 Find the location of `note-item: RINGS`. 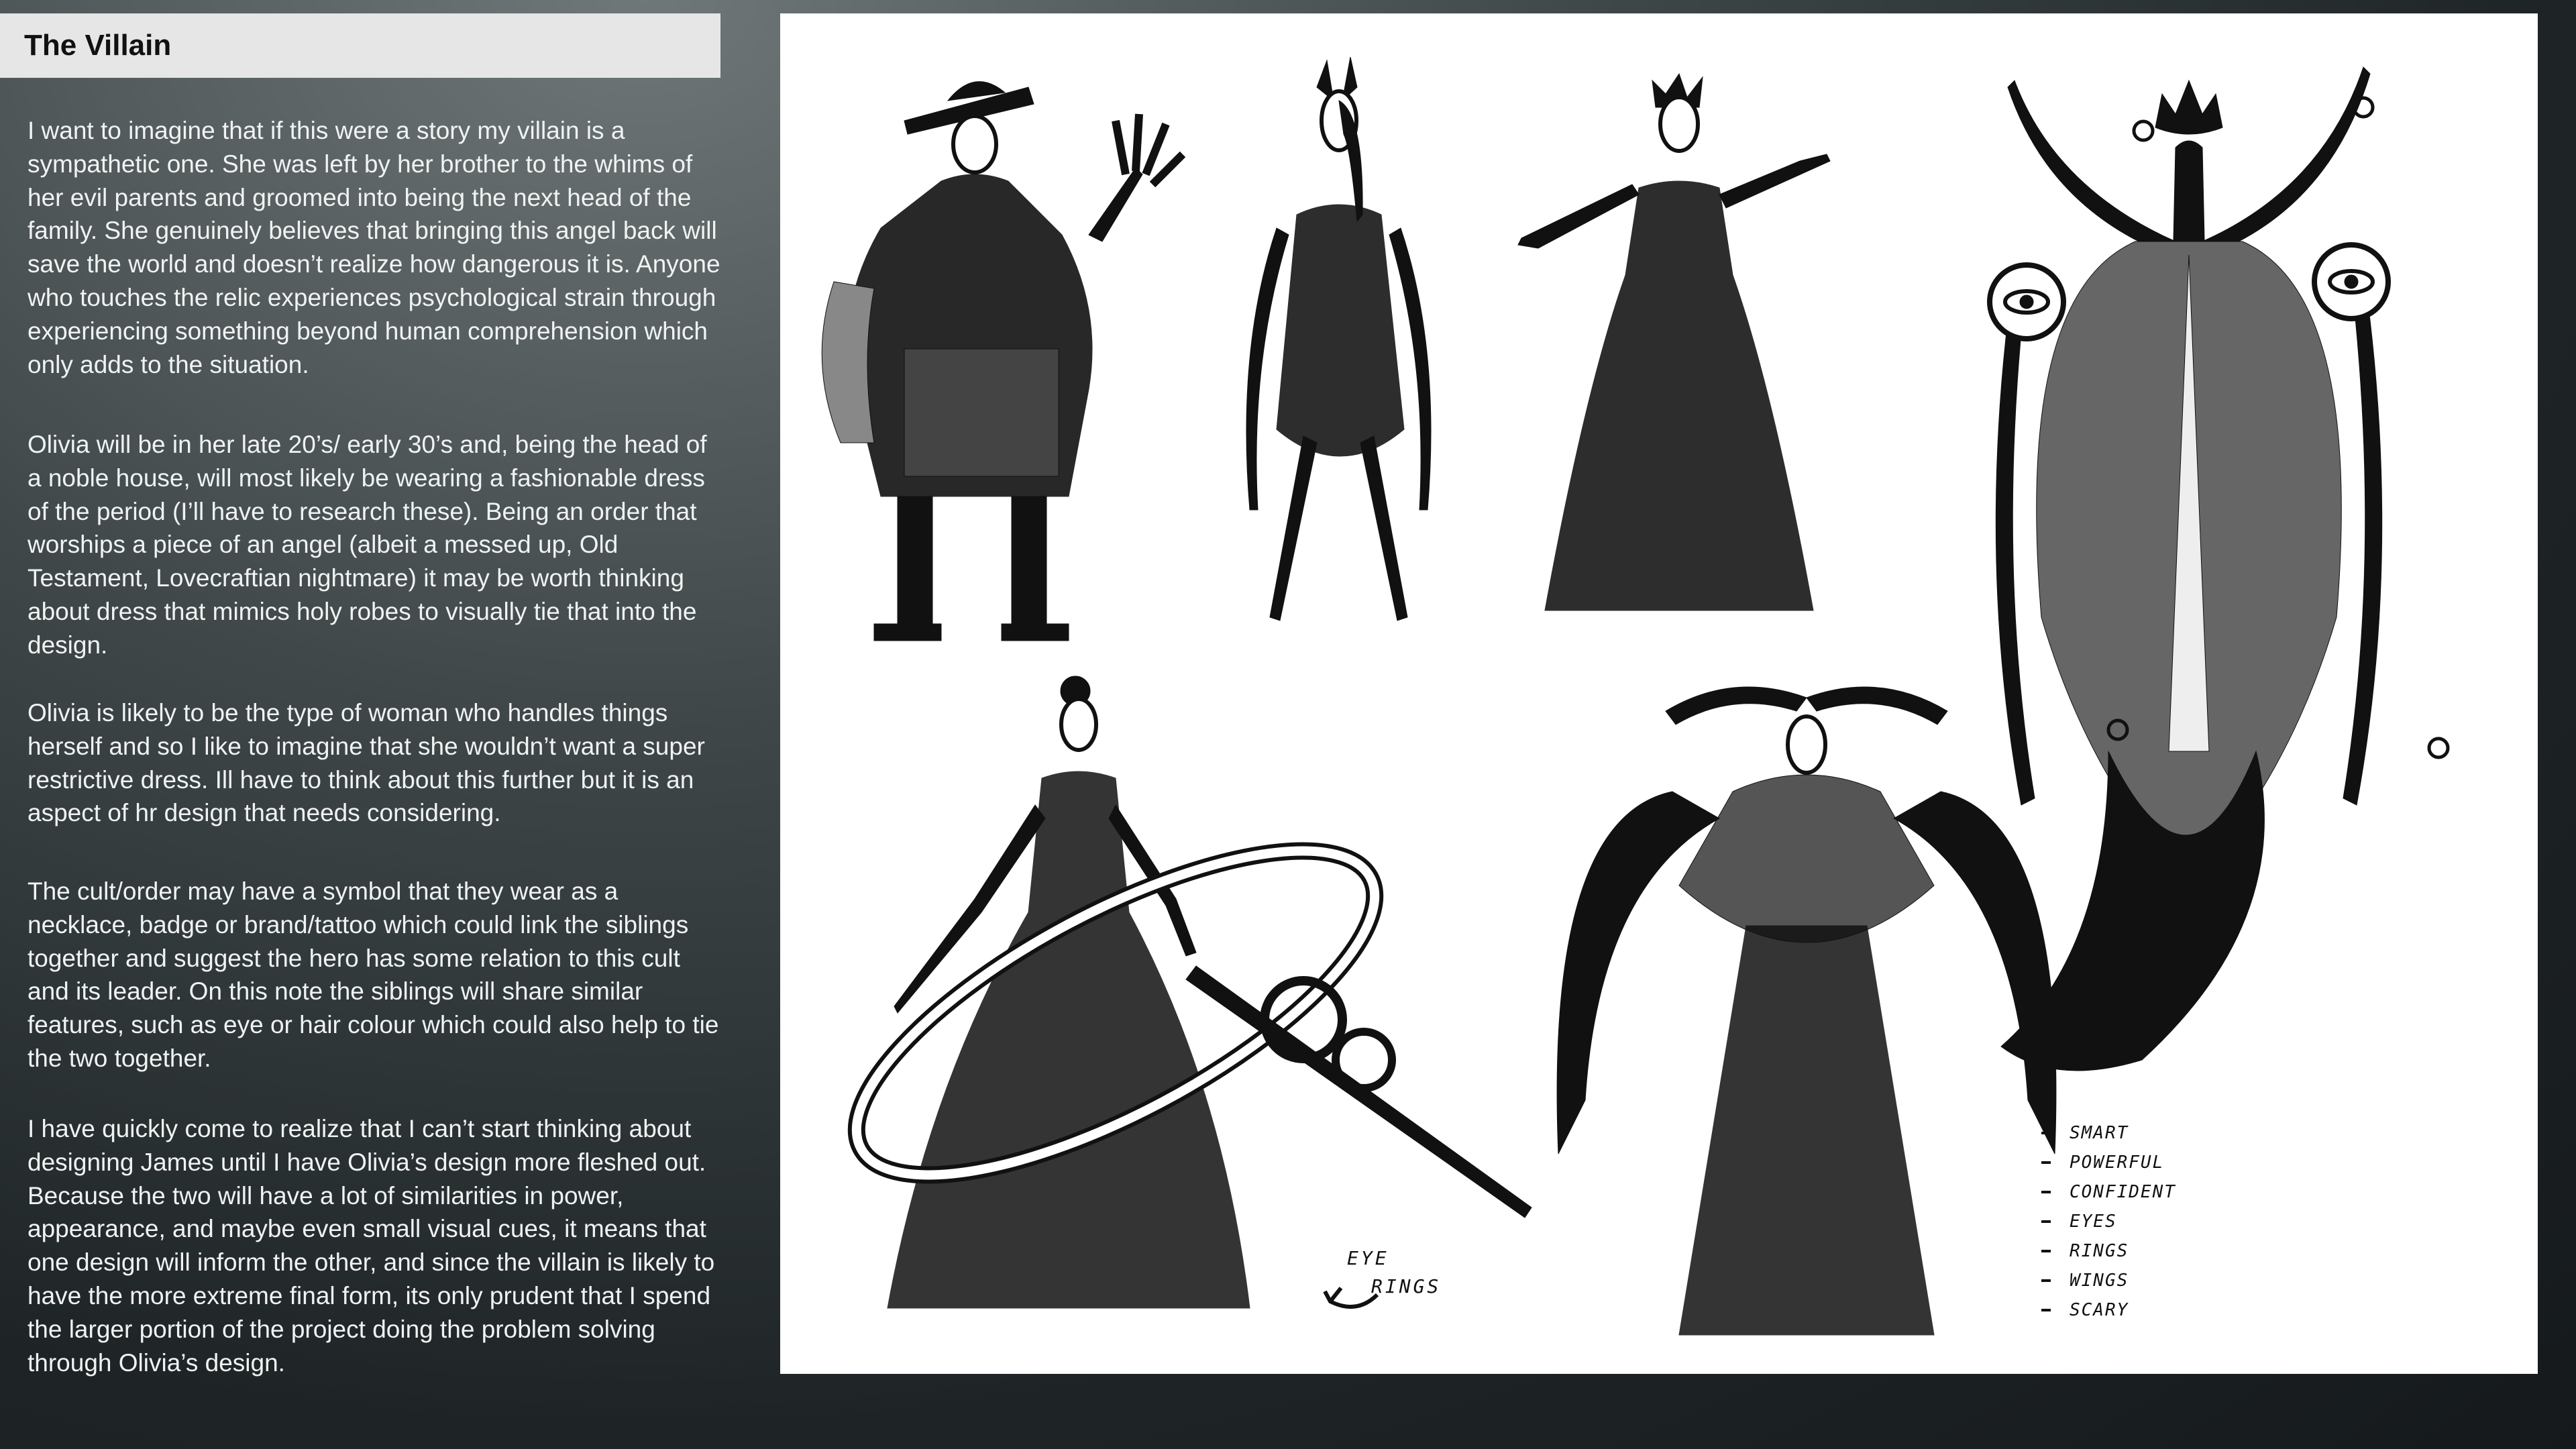

note-item: RINGS is located at coordinates (2108, 1251).